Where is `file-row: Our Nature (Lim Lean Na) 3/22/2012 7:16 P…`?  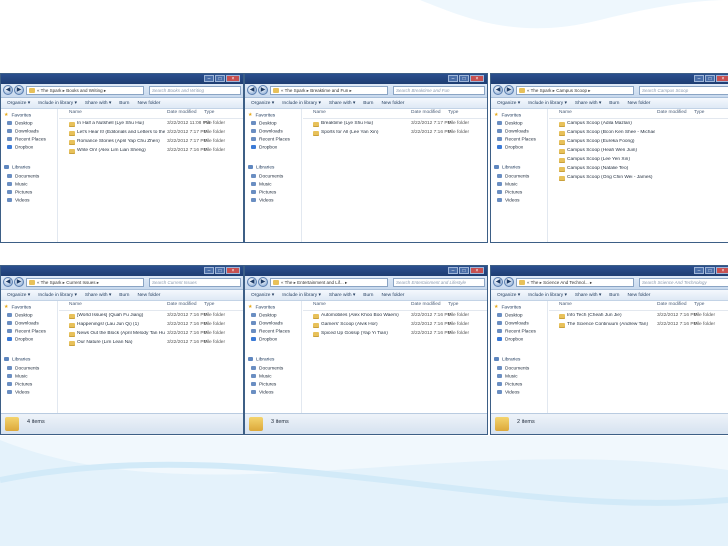
file-row: Our Nature (Lim Lean Na) 3/22/2012 7:16 P… is located at coordinates (151, 343).